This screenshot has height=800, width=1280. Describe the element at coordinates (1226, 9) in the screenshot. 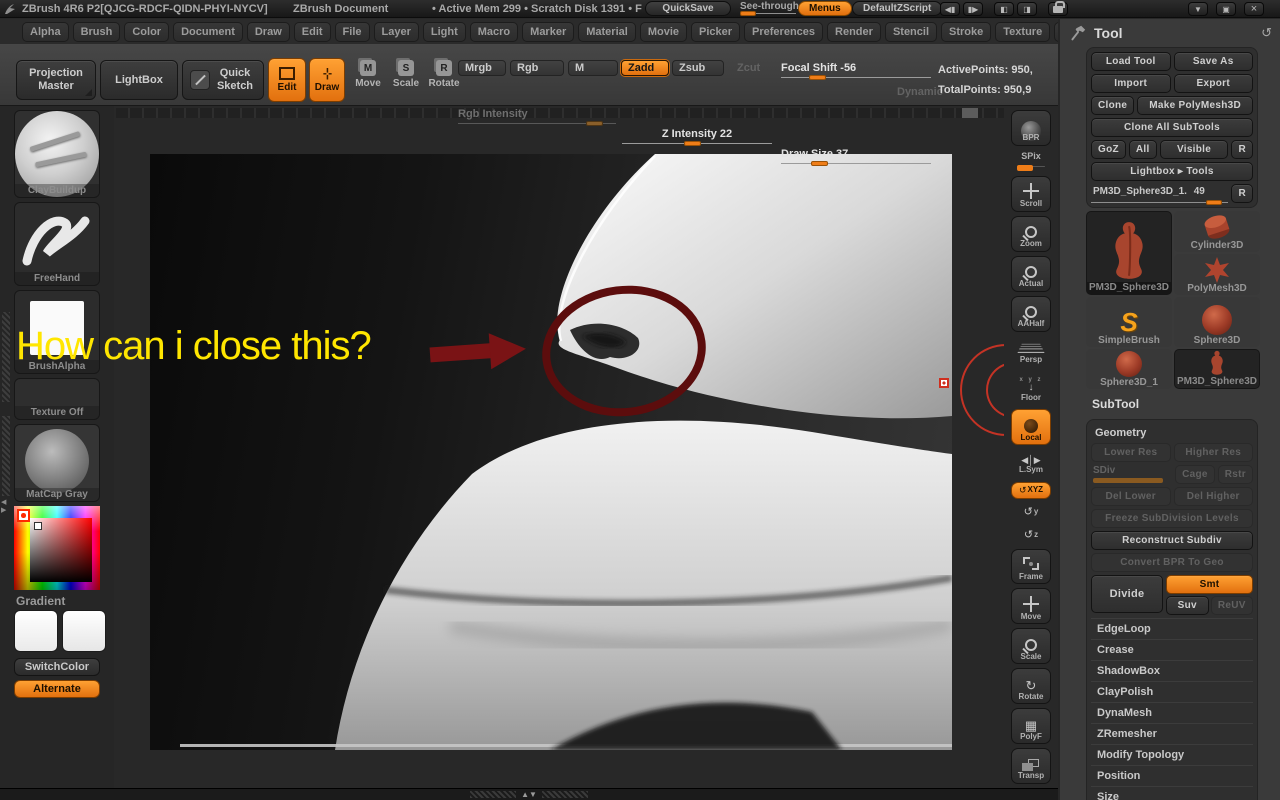

I see `restore-button: ▣` at that location.